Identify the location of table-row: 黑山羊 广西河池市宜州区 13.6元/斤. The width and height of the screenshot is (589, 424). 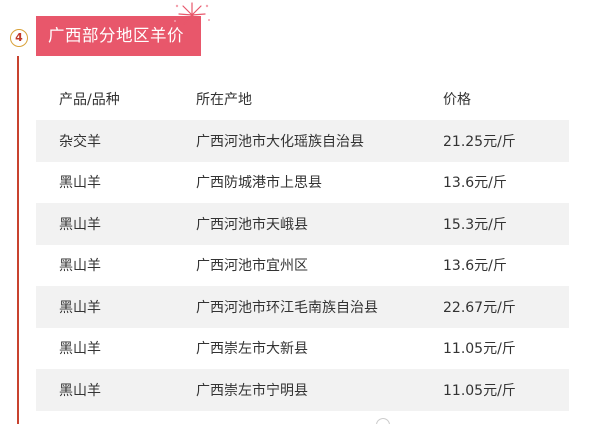
(302, 266).